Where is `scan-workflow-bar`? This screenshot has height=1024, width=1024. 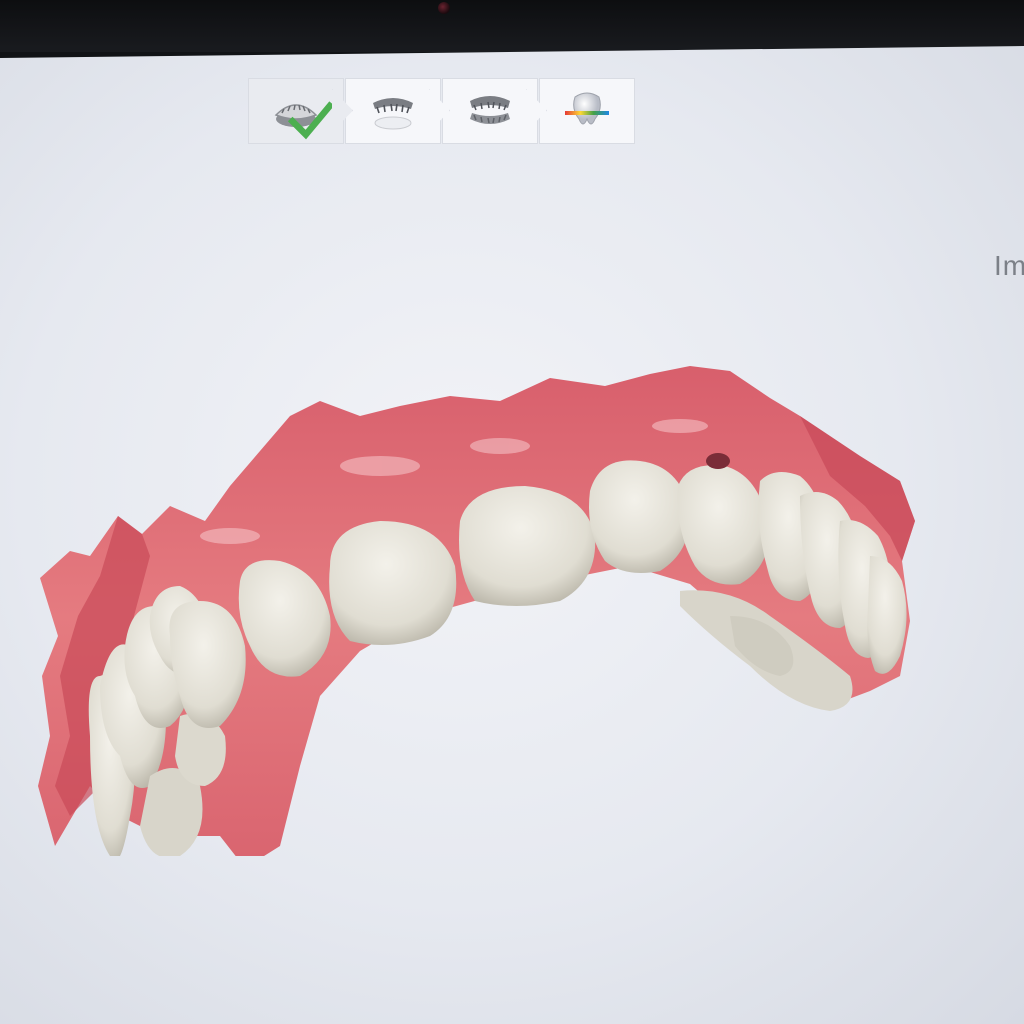 scan-workflow-bar is located at coordinates (442, 111).